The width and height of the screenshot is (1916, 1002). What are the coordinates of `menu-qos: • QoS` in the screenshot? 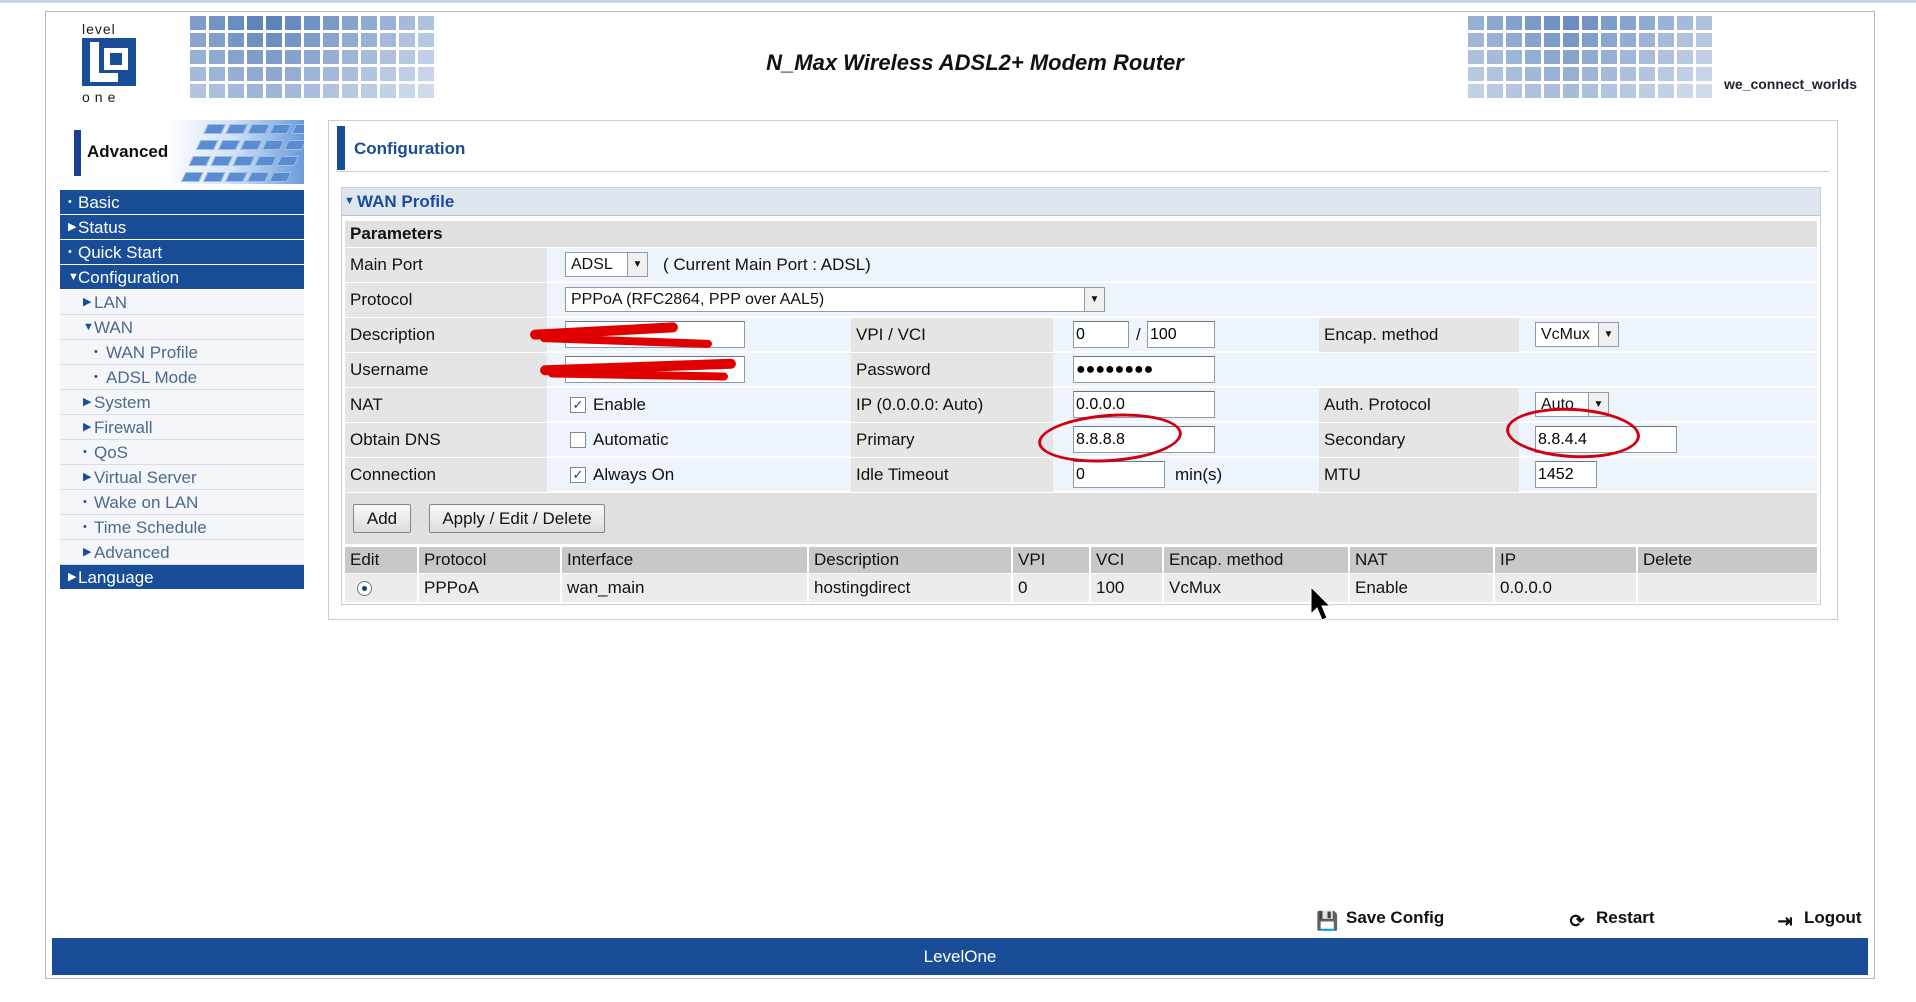 It's located at (182, 452).